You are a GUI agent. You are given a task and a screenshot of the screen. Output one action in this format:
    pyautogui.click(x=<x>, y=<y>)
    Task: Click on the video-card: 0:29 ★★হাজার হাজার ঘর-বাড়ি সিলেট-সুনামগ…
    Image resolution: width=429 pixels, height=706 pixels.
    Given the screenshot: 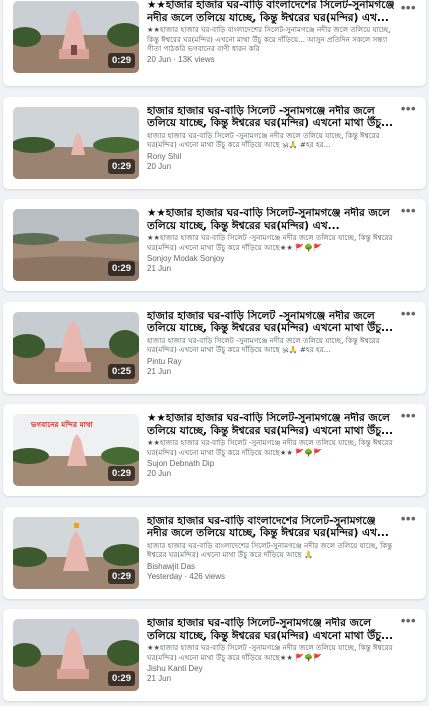 What is the action you would take?
    pyautogui.click(x=214, y=245)
    